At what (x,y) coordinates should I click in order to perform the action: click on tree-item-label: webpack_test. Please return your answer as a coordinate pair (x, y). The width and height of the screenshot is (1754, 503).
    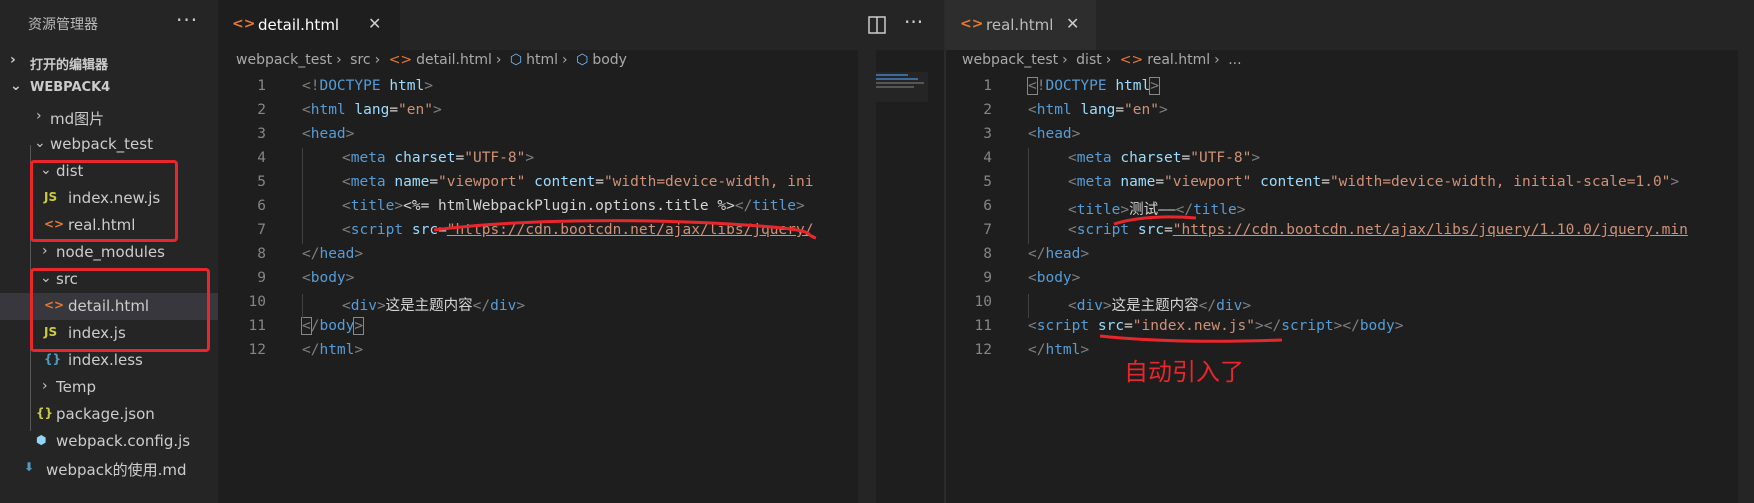
    Looking at the image, I should click on (101, 144).